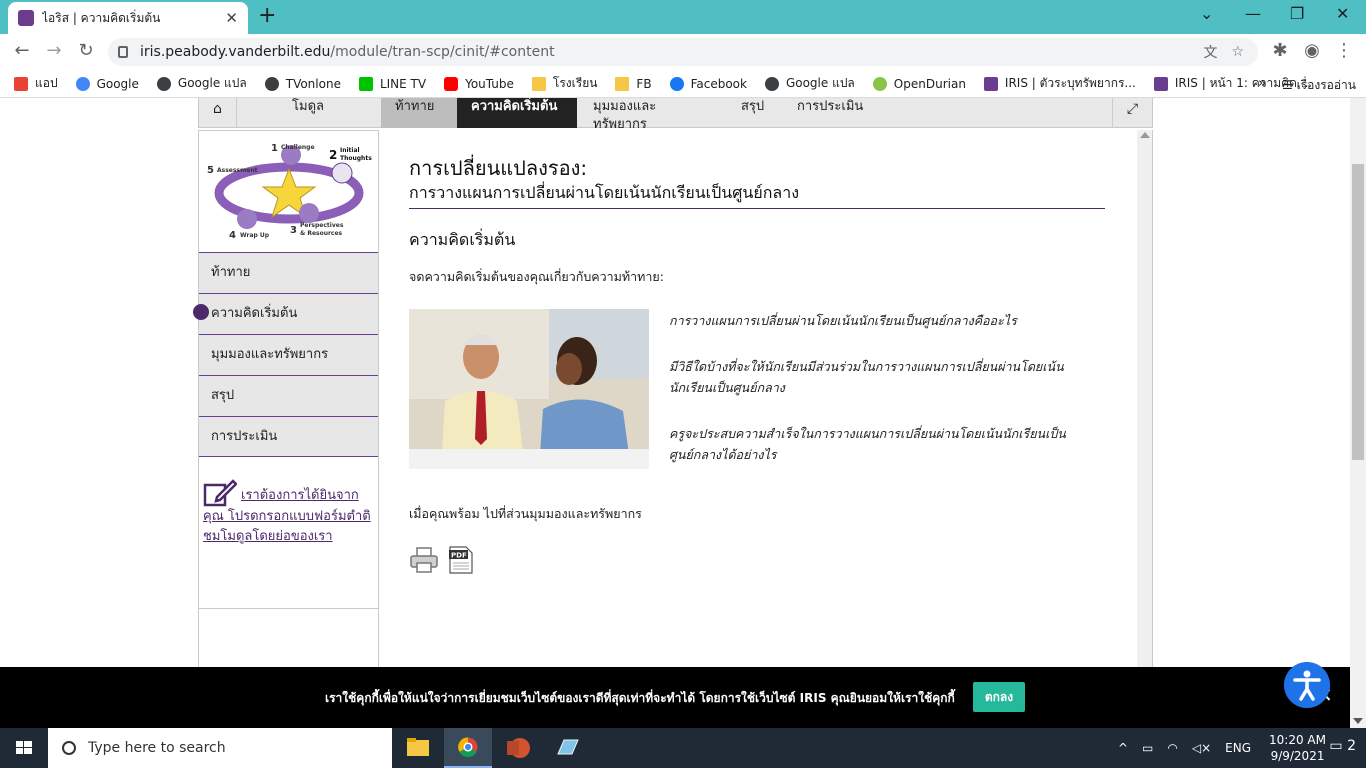 This screenshot has height=768, width=1366. What do you see at coordinates (274, 148) in the screenshot?
I see `svg-text: 1` at bounding box center [274, 148].